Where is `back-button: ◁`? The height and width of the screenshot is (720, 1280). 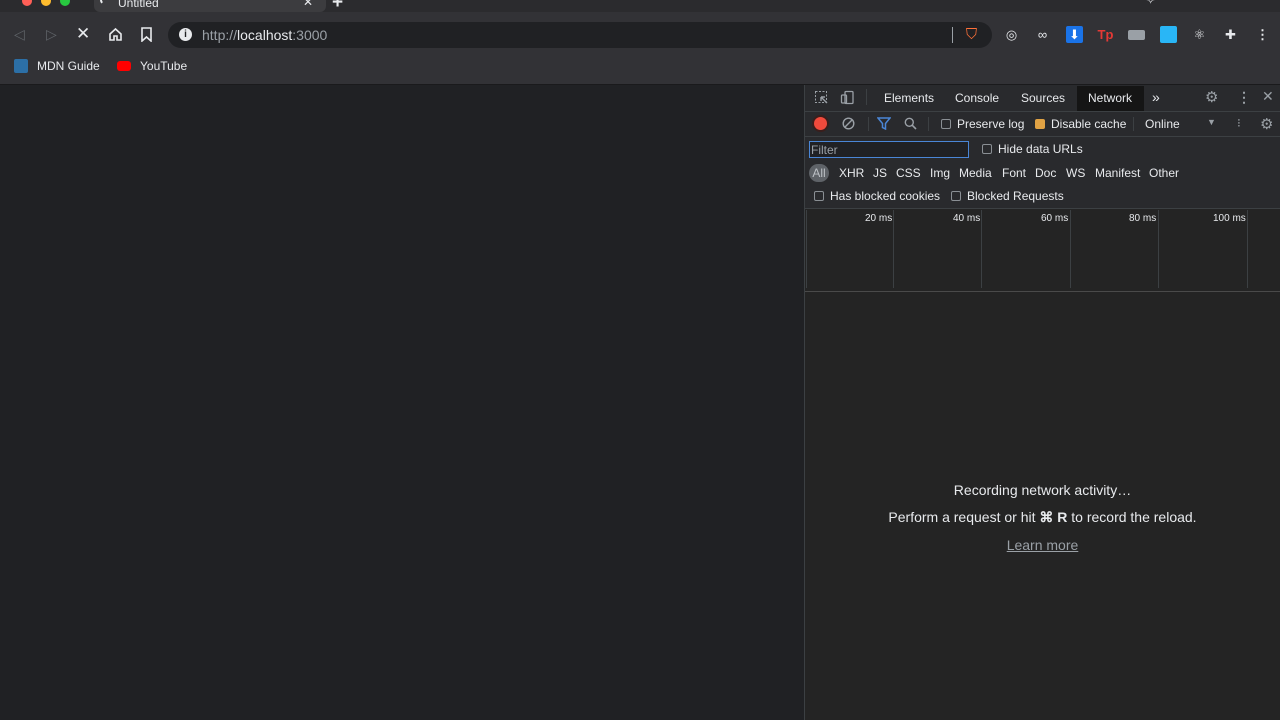 back-button: ◁ is located at coordinates (19, 34).